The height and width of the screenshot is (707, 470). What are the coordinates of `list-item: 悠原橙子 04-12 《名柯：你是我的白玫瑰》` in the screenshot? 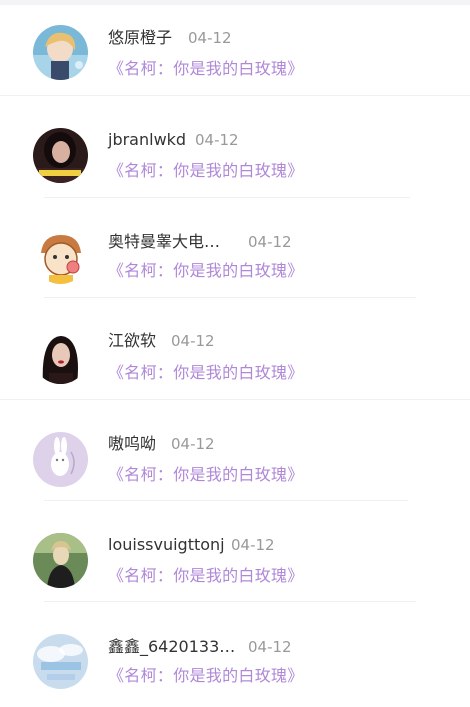 It's located at (235, 50).